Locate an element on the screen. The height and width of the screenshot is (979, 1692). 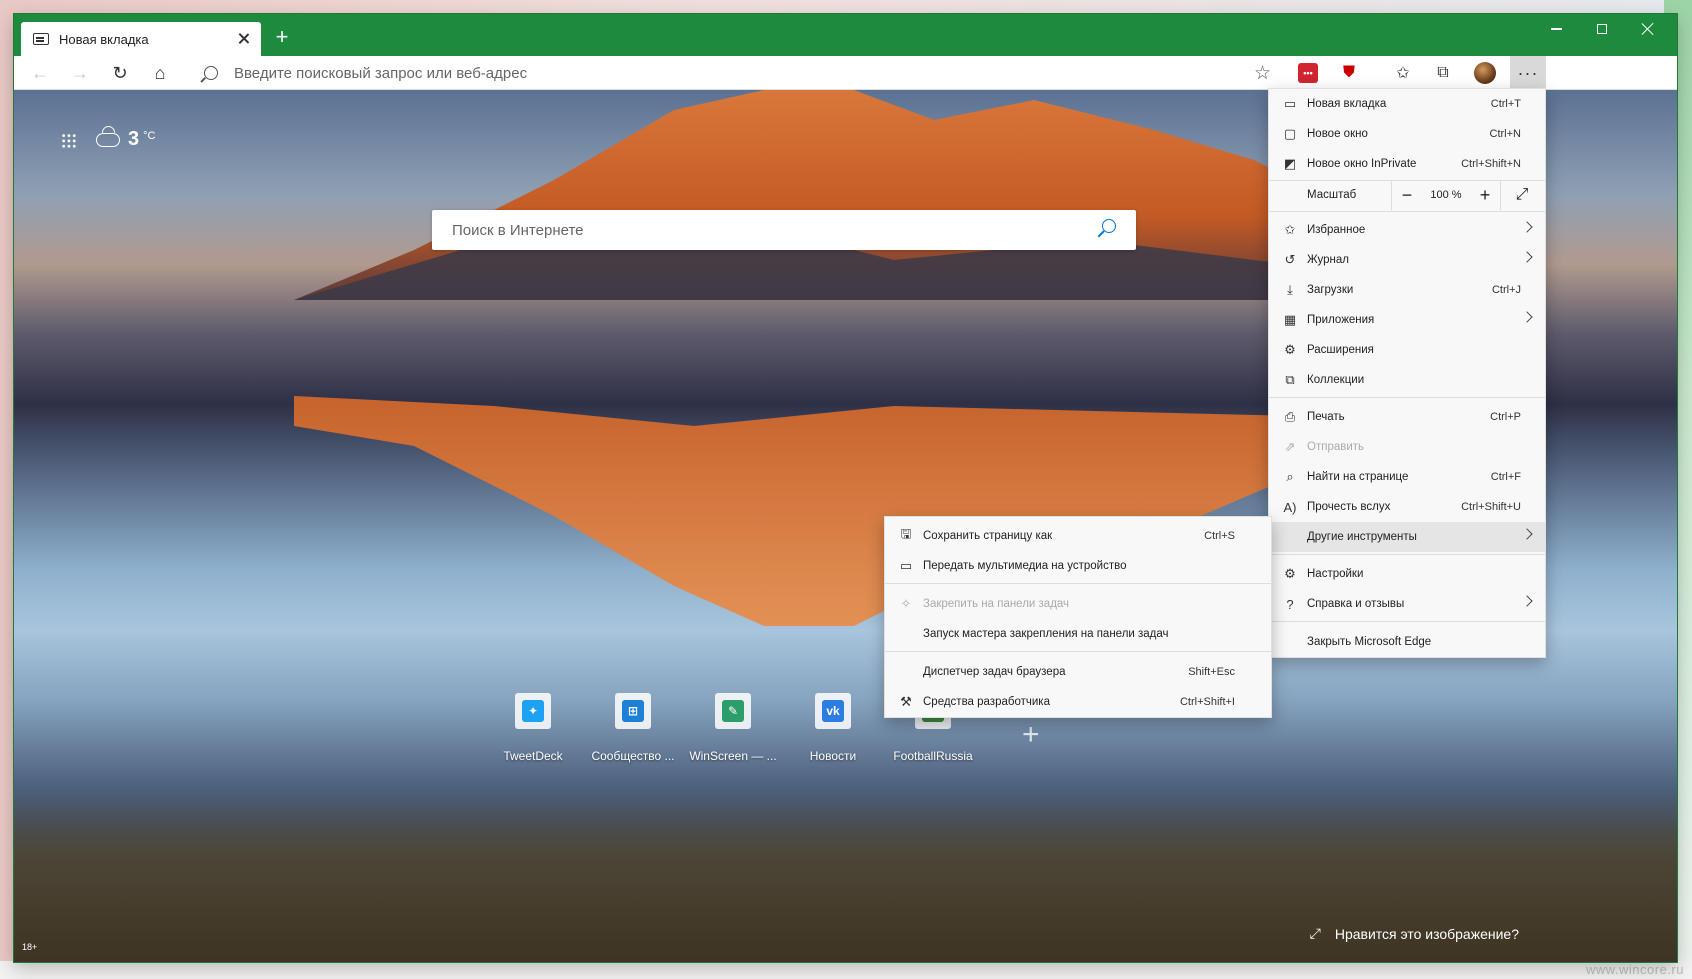
fullscreen-button: ⤢ is located at coordinates (1522, 195).